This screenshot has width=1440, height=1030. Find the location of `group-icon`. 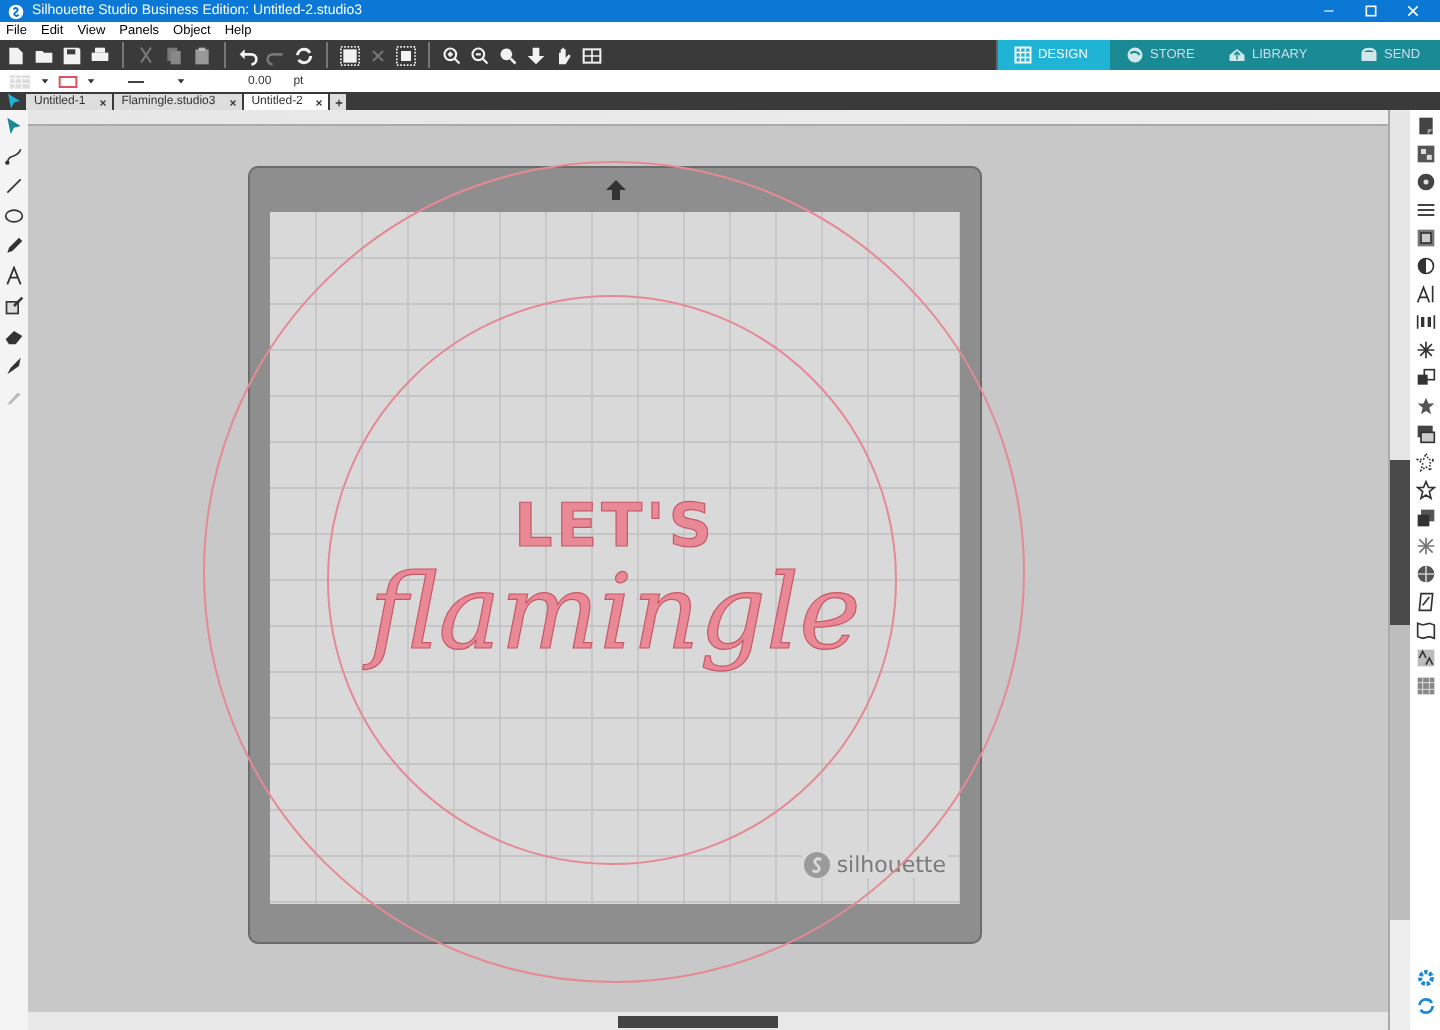

group-icon is located at coordinates (350, 55).